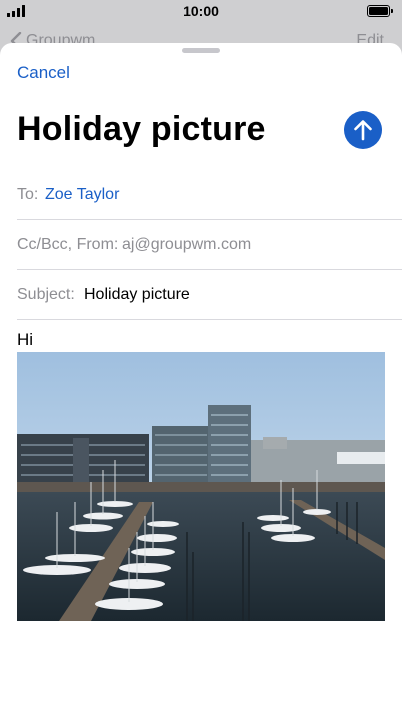  I want to click on status-bar: 10:00, so click(201, 11).